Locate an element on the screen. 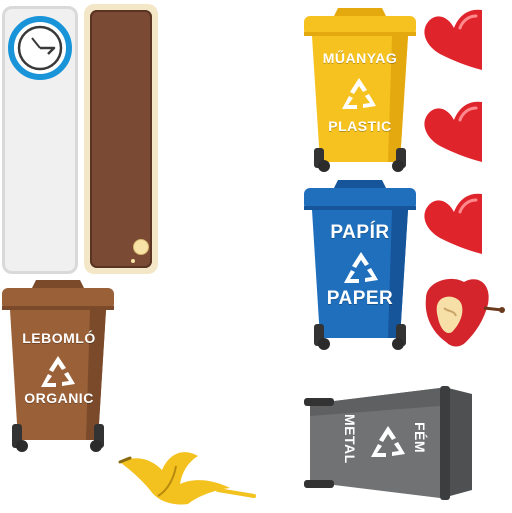 This screenshot has height=513, width=512. progress-dot is located at coordinates (133, 261).